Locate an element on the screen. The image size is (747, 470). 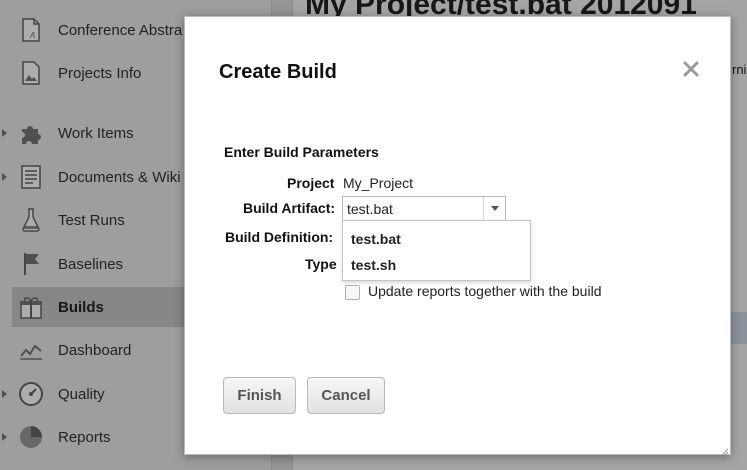
build-definition-label: Build Definition: is located at coordinates (279, 237).